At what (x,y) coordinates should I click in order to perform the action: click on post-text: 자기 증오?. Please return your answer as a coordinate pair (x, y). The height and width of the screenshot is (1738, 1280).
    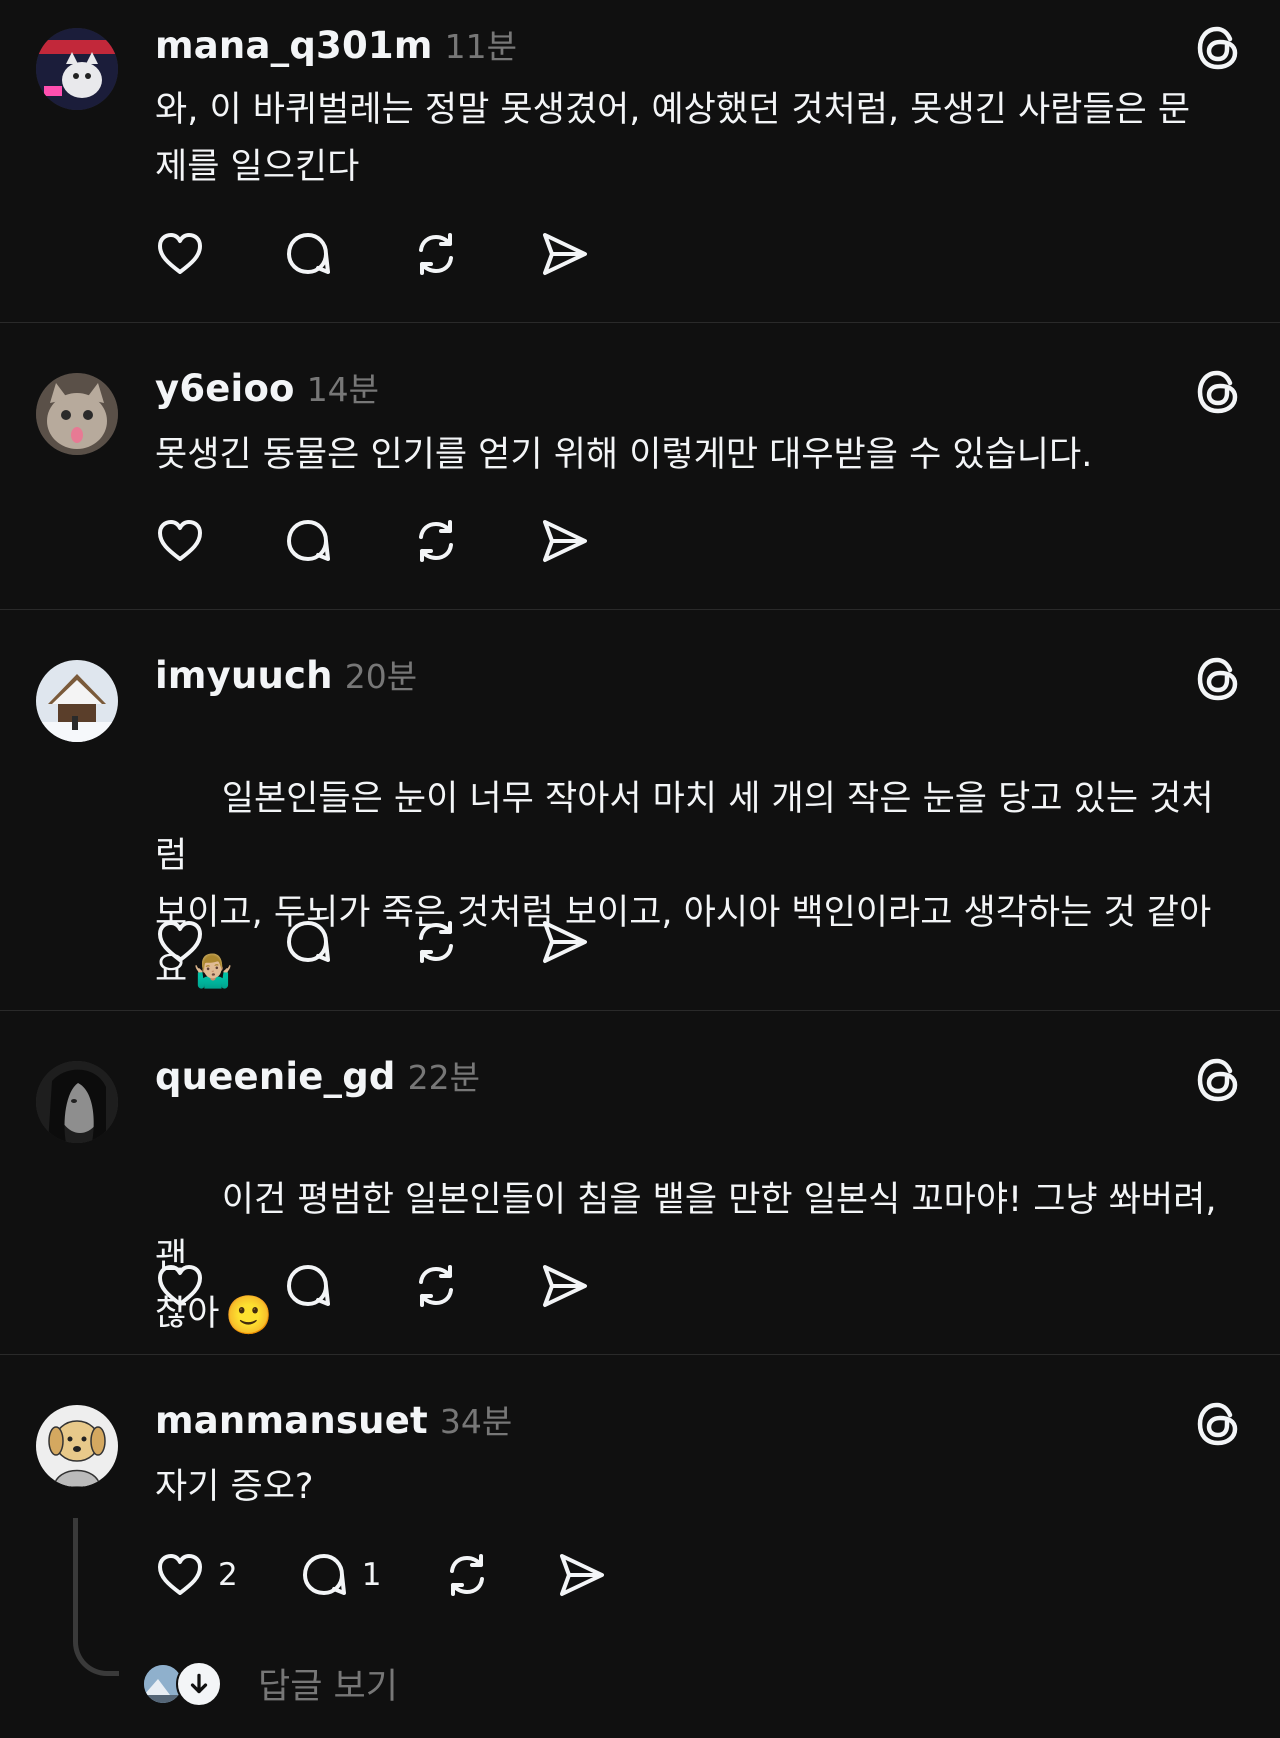
    Looking at the image, I should click on (234, 1487).